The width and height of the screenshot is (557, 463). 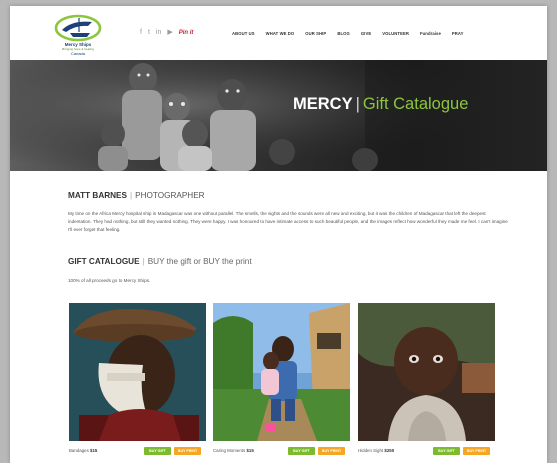 What do you see at coordinates (395, 34) in the screenshot?
I see `nav-item-volunteer: VOLUNTEER` at bounding box center [395, 34].